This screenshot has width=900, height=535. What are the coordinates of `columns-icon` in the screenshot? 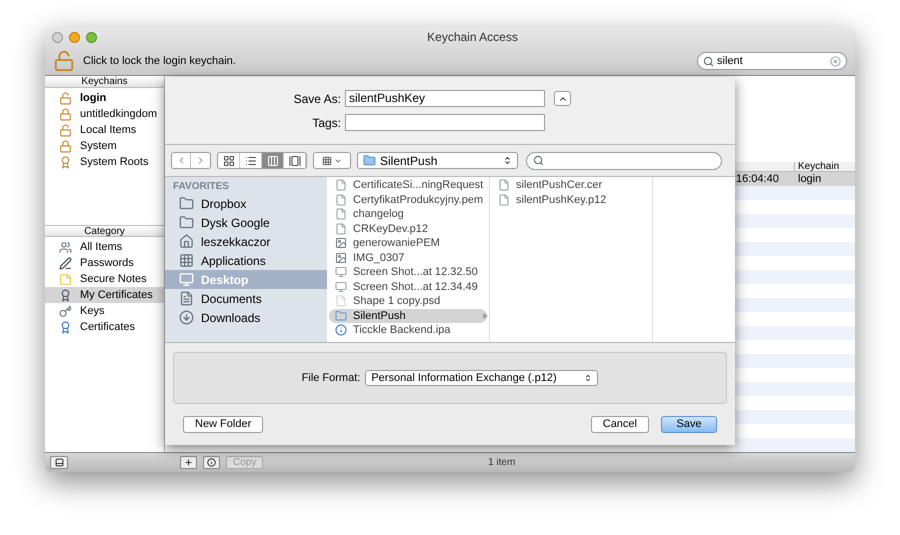 It's located at (272, 160).